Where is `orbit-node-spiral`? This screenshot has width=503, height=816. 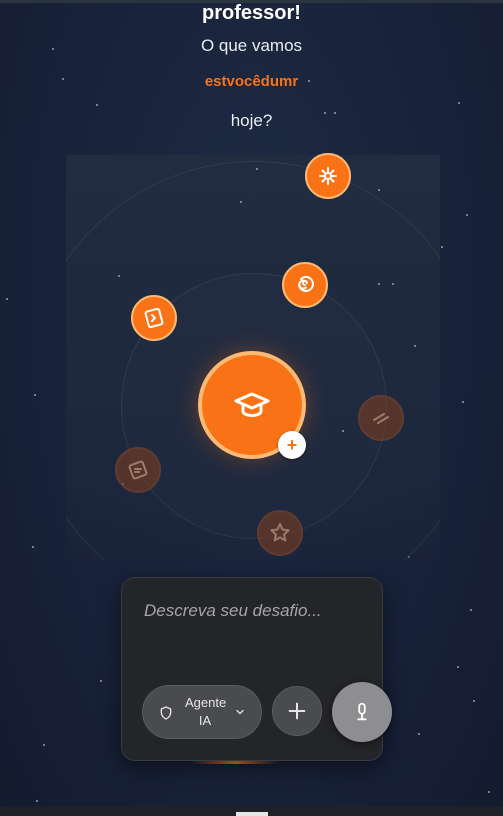
orbit-node-spiral is located at coordinates (305, 285).